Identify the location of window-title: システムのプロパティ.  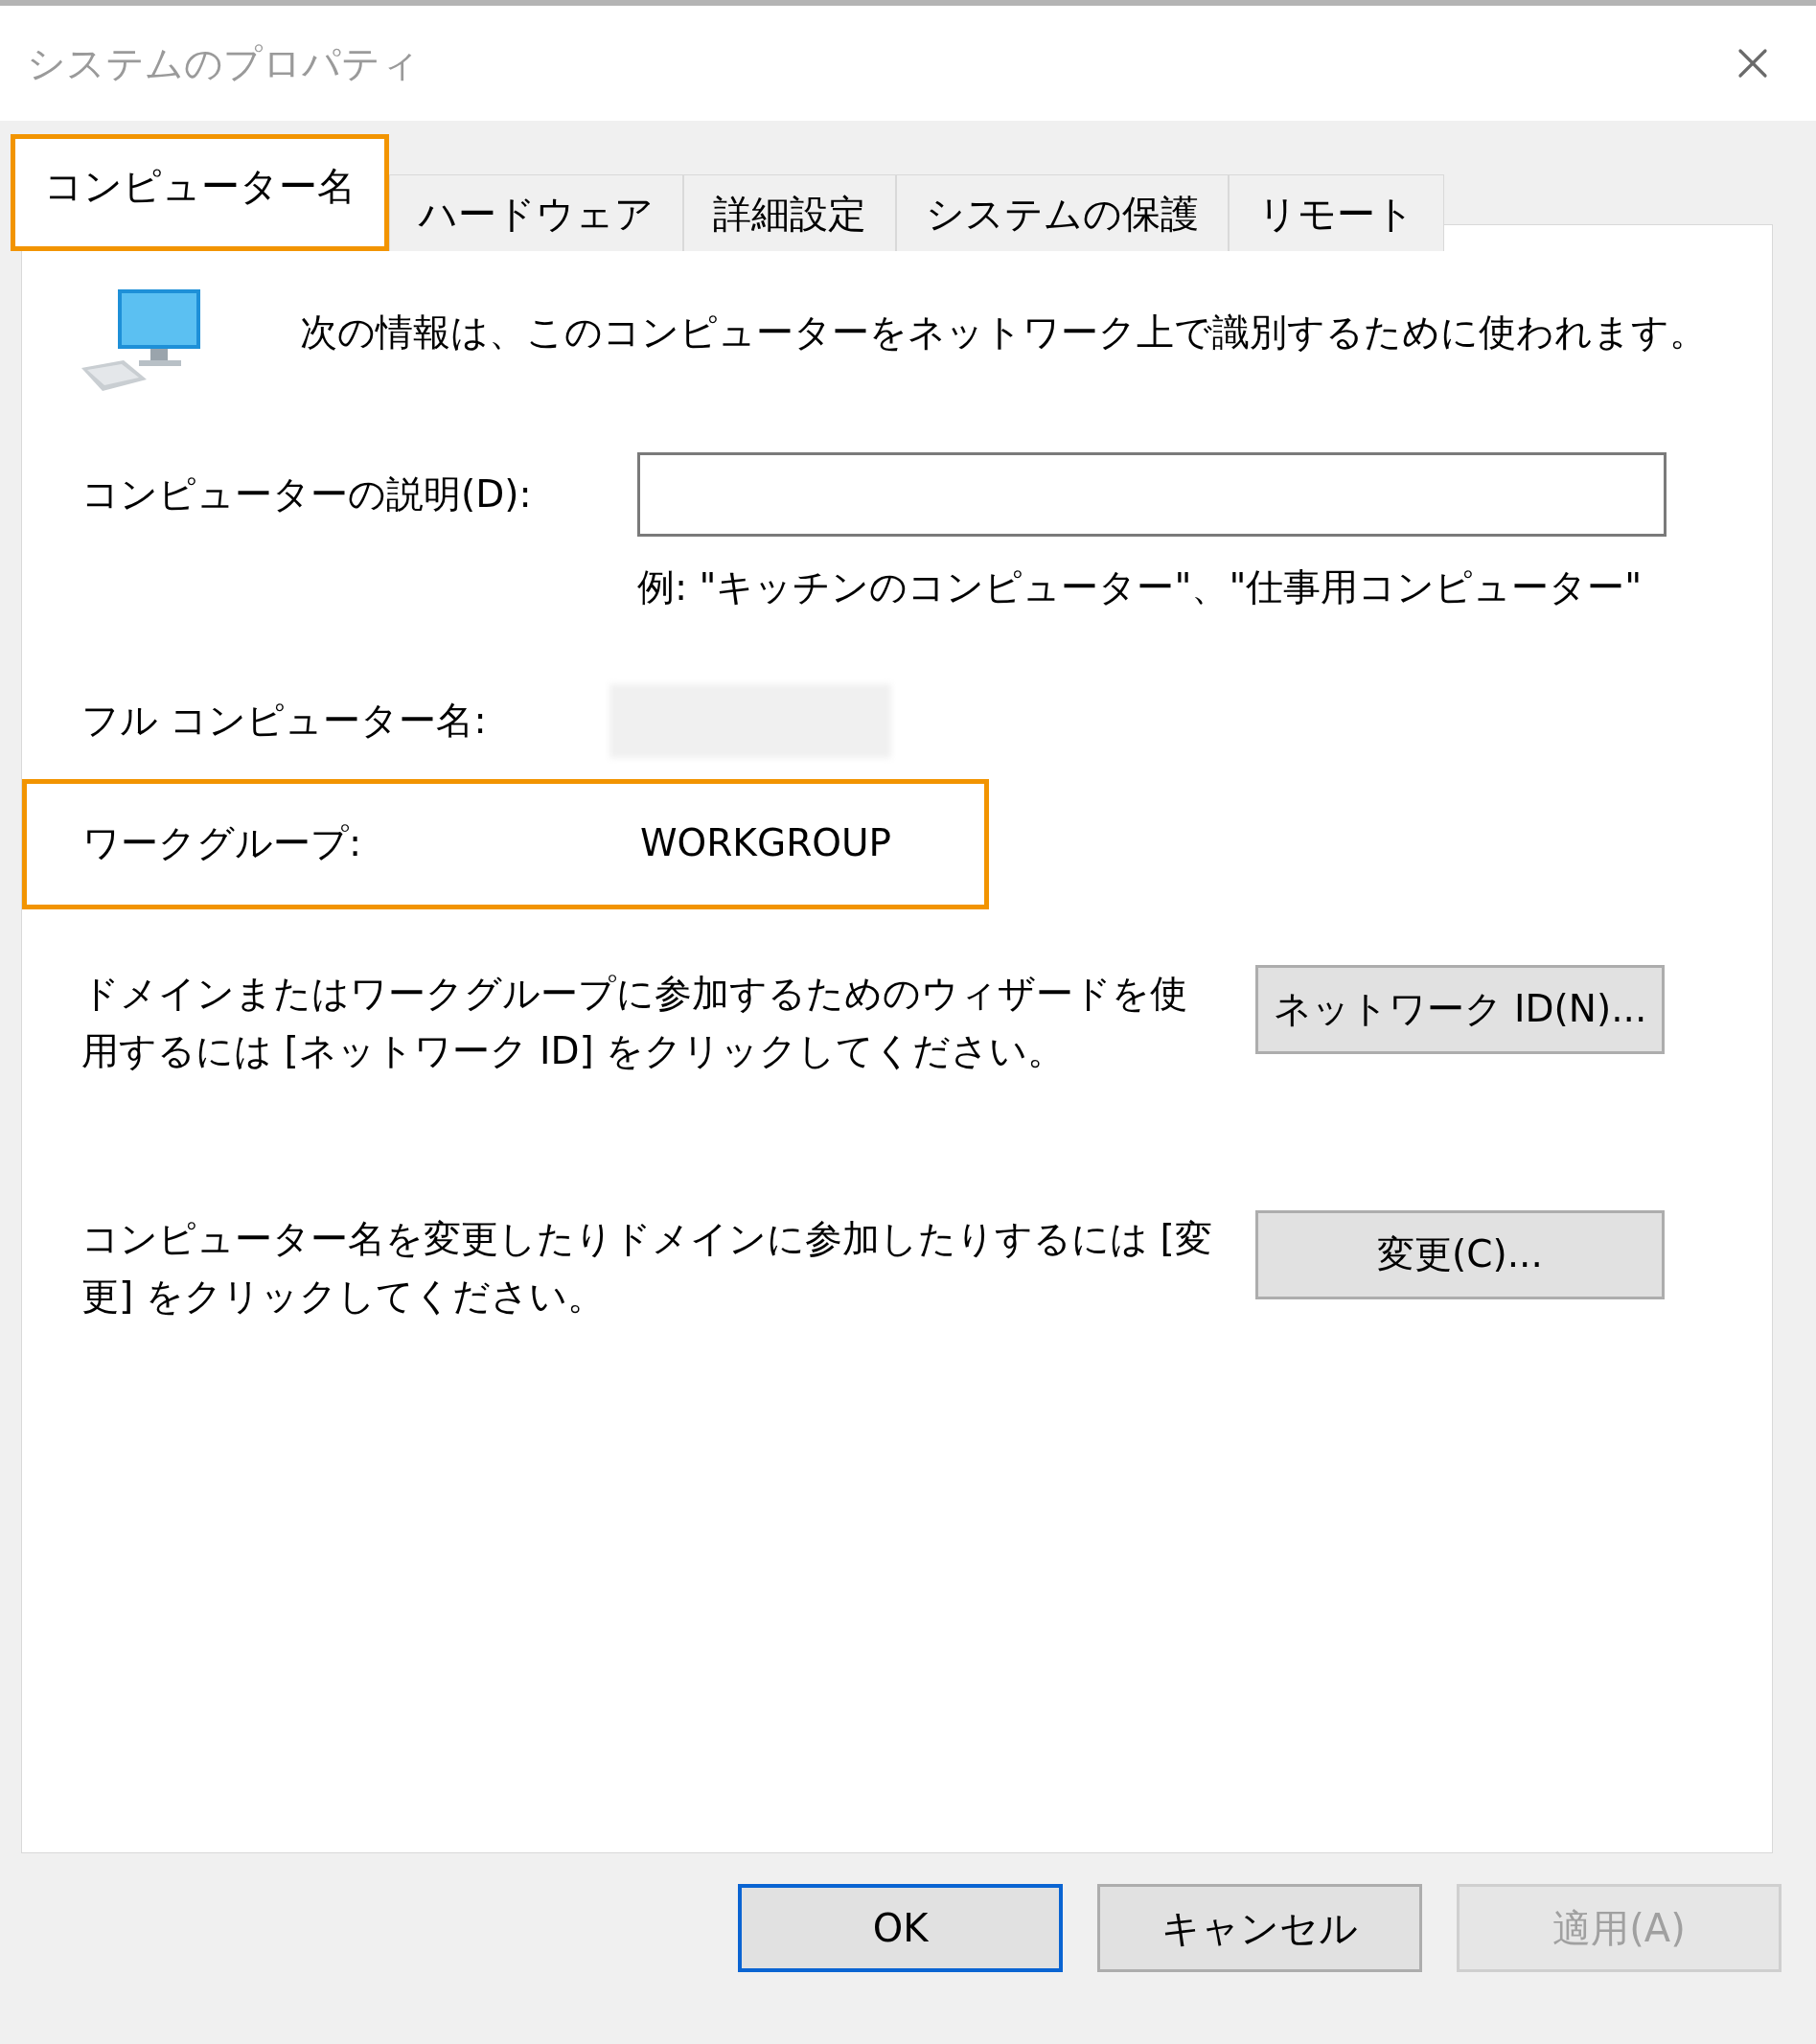
(223, 64).